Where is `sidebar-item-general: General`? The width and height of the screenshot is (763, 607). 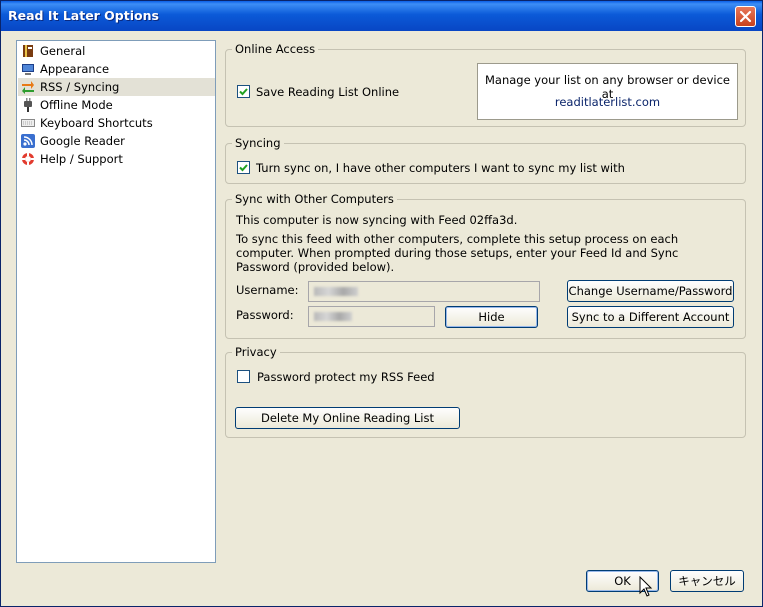
sidebar-item-general: General is located at coordinates (116, 51).